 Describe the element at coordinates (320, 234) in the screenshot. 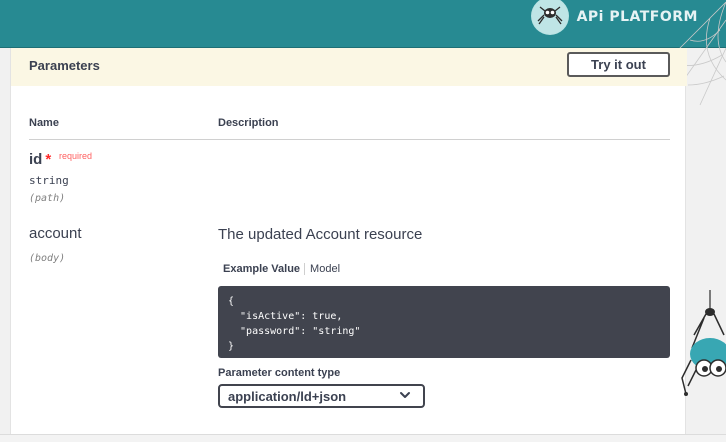

I see `param-description: The updated Account resource` at that location.